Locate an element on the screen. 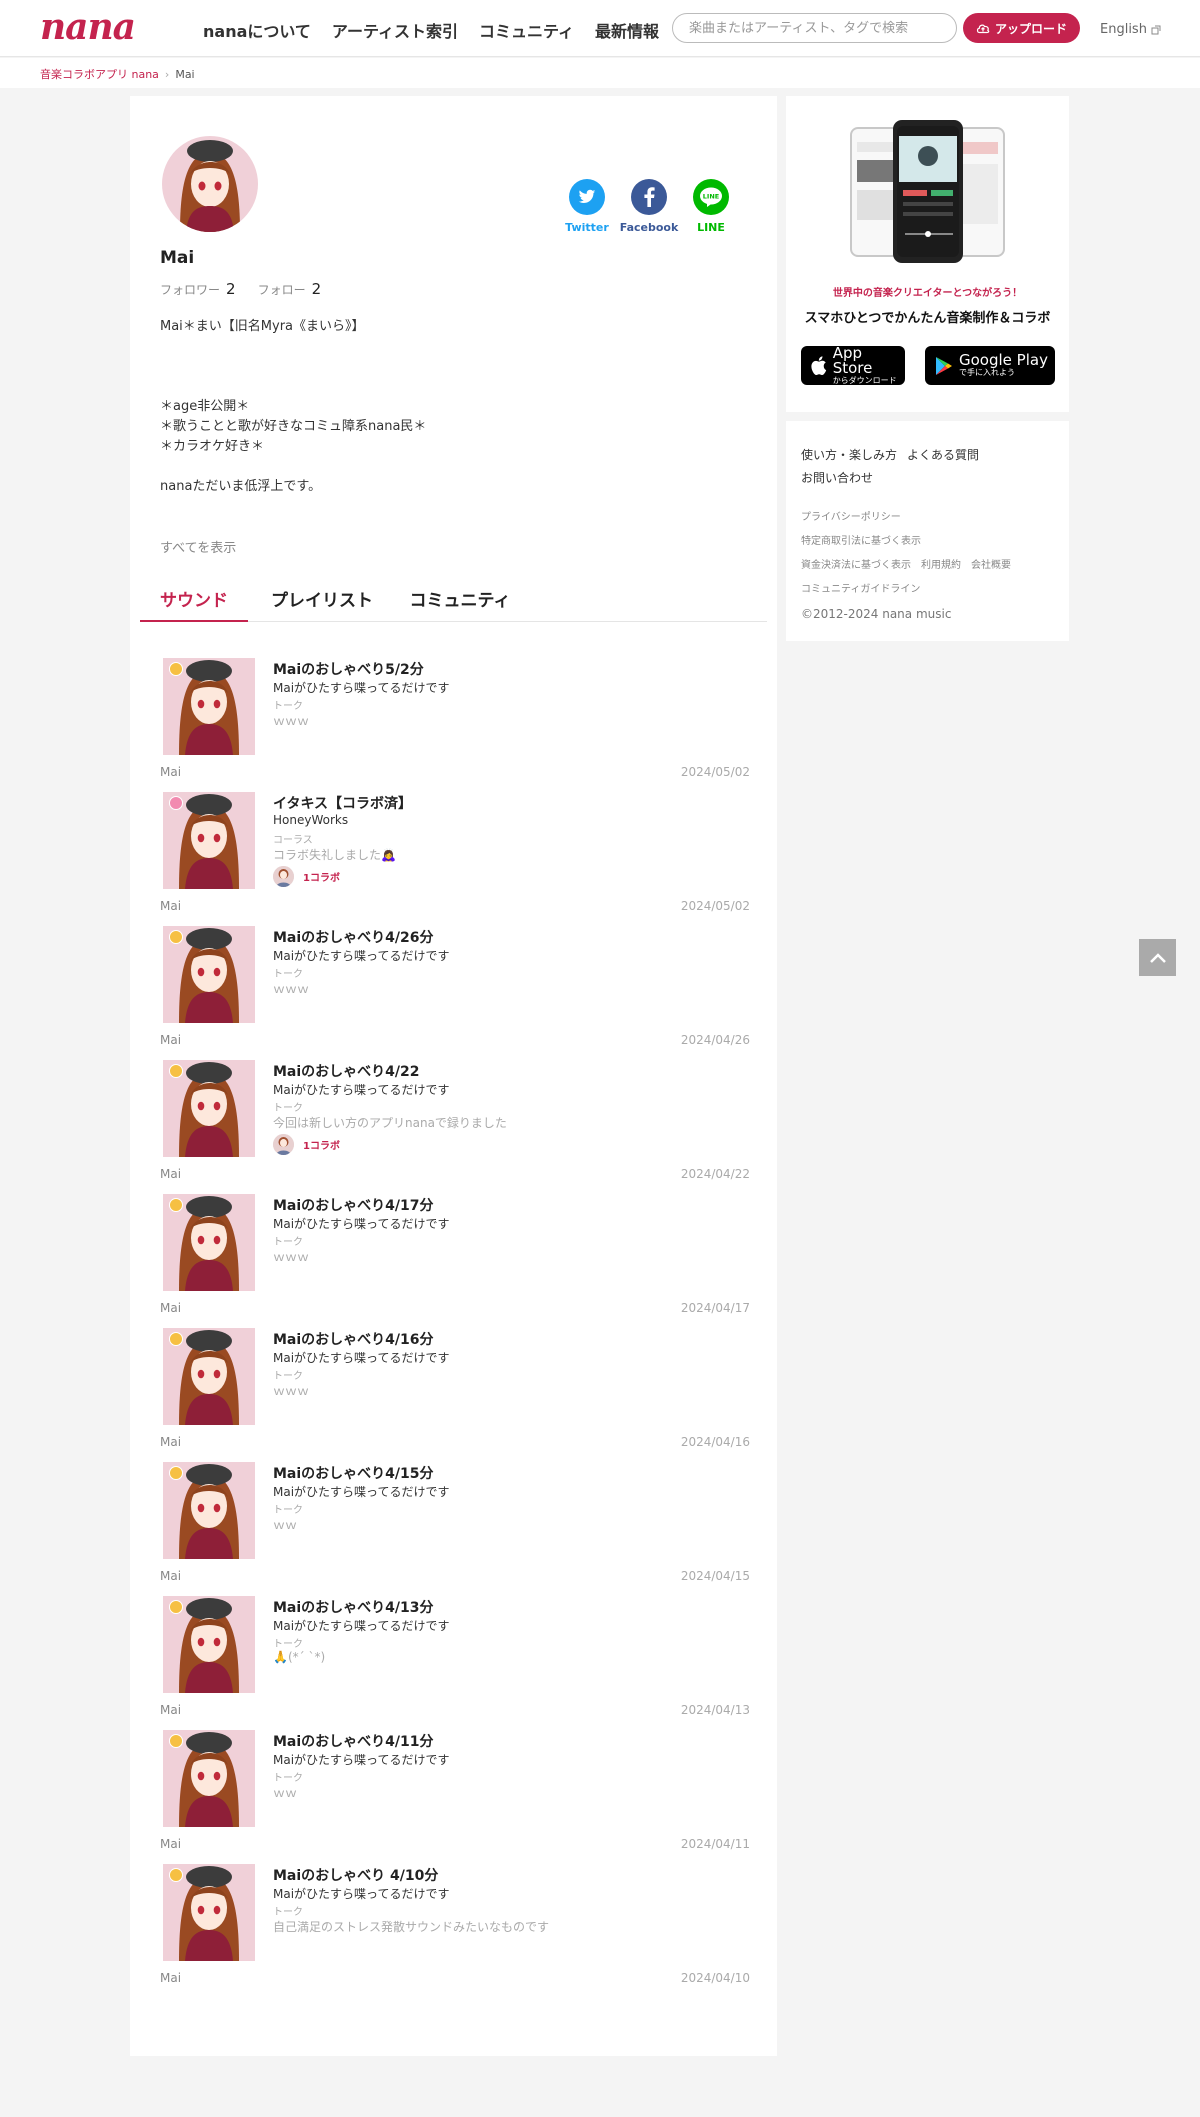  chevron-up-icon is located at coordinates (1157, 957).